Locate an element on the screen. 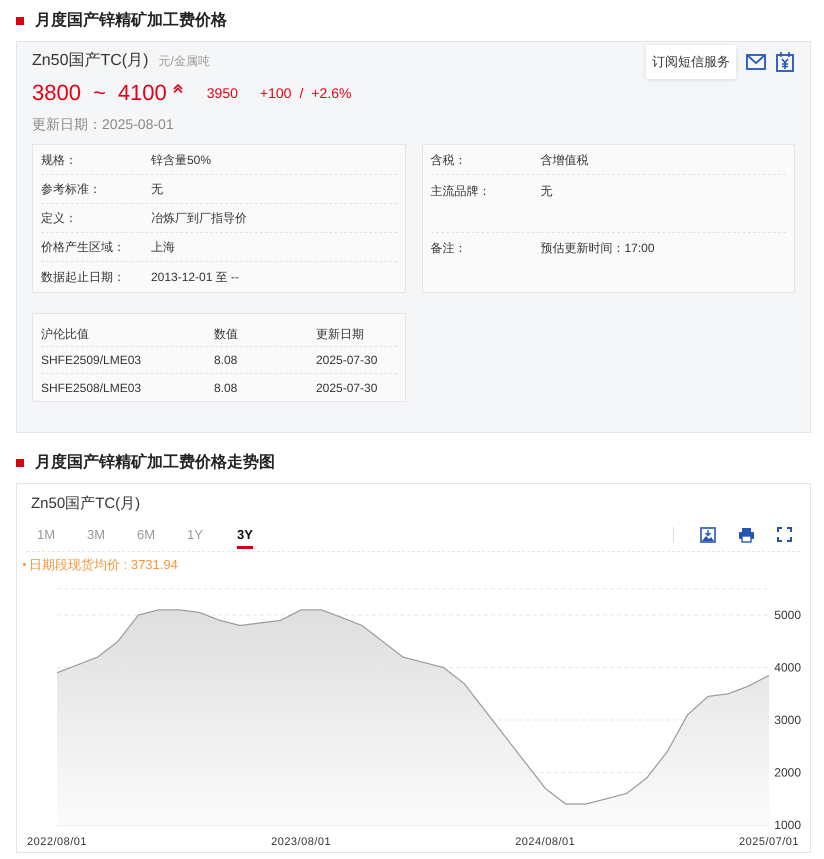  subscribe-button: 订阅短信服务 is located at coordinates (691, 62).